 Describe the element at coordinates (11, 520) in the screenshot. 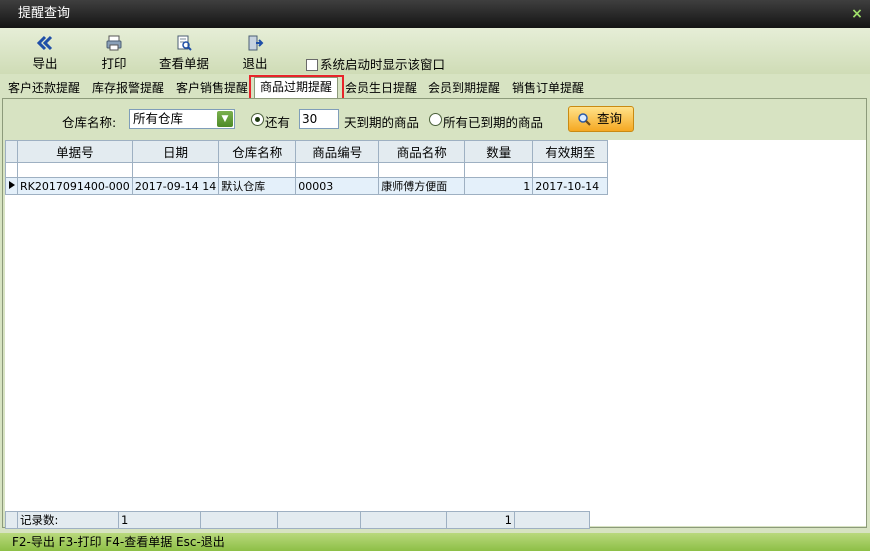

I see `summary-indicator` at that location.